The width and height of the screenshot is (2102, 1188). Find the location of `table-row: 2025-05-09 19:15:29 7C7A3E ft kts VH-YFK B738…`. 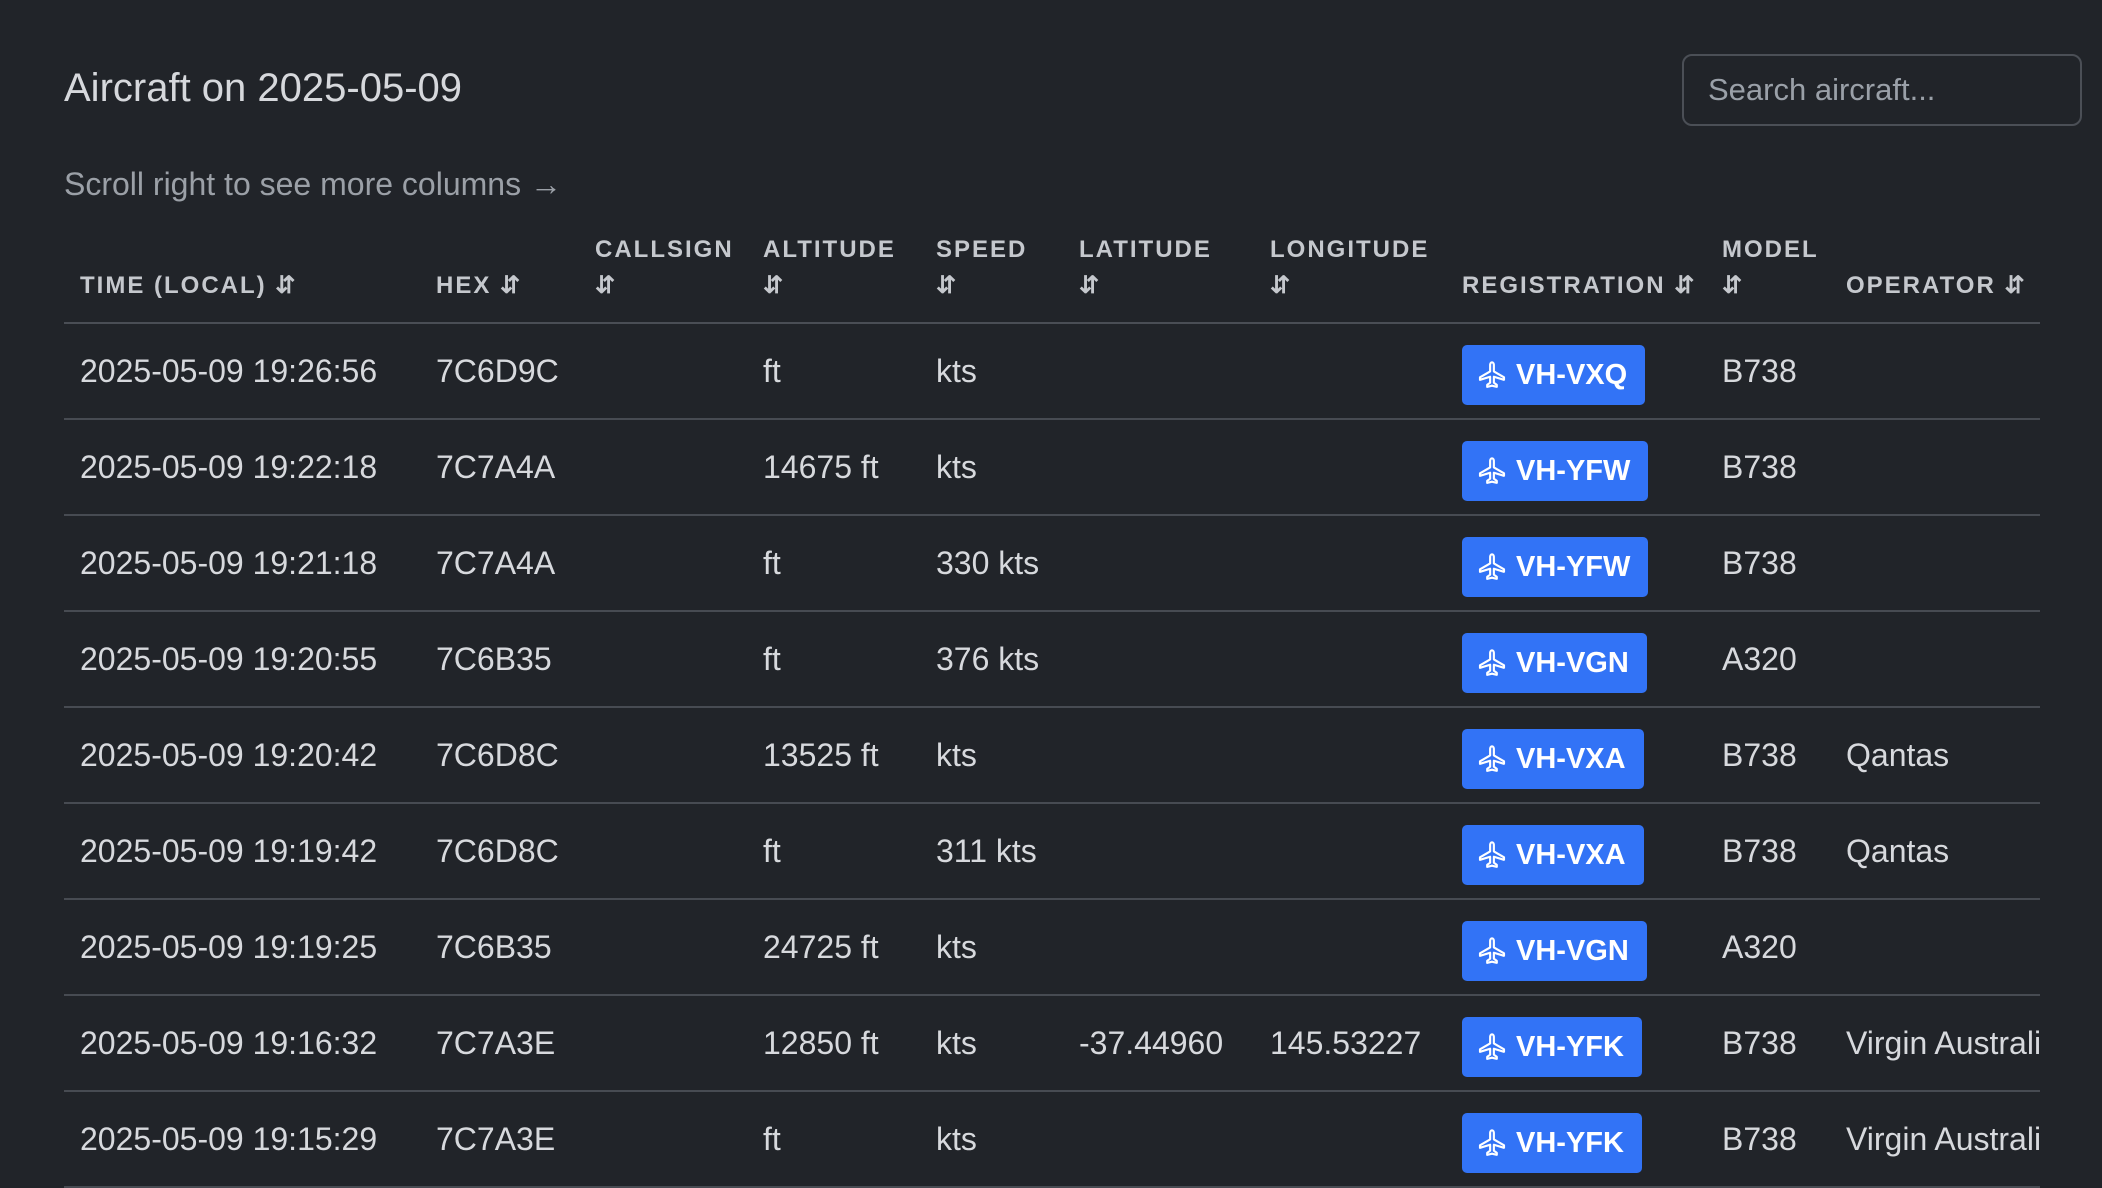

table-row: 2025-05-09 19:15:29 7C7A3E ft kts VH-YFK B738… is located at coordinates (1052, 1139).